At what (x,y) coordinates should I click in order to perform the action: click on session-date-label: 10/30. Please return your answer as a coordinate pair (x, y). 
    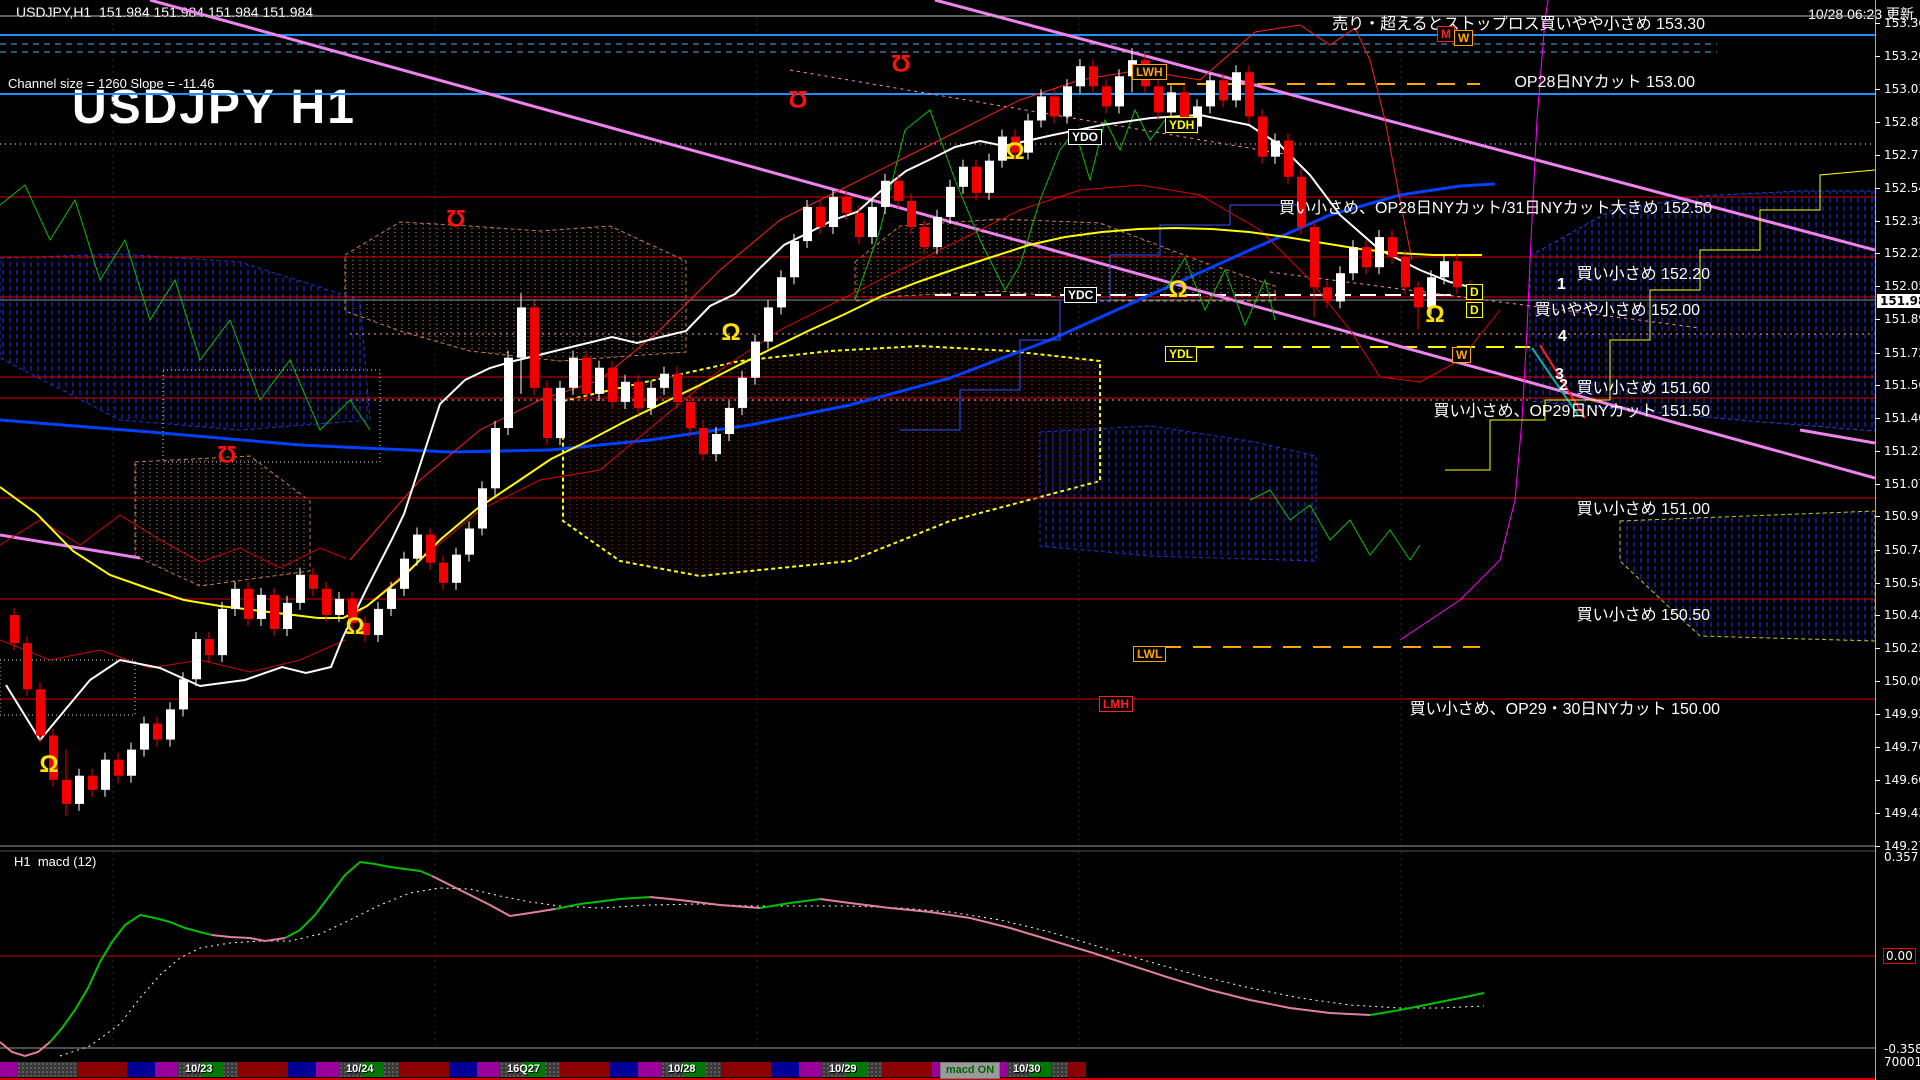
    Looking at the image, I should click on (1027, 1069).